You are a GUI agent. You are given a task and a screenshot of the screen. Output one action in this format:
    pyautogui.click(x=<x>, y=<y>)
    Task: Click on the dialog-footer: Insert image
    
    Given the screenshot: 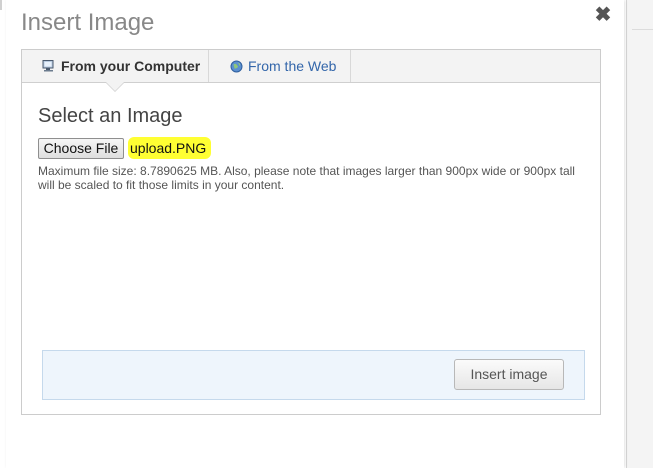 What is the action you would take?
    pyautogui.click(x=313, y=375)
    